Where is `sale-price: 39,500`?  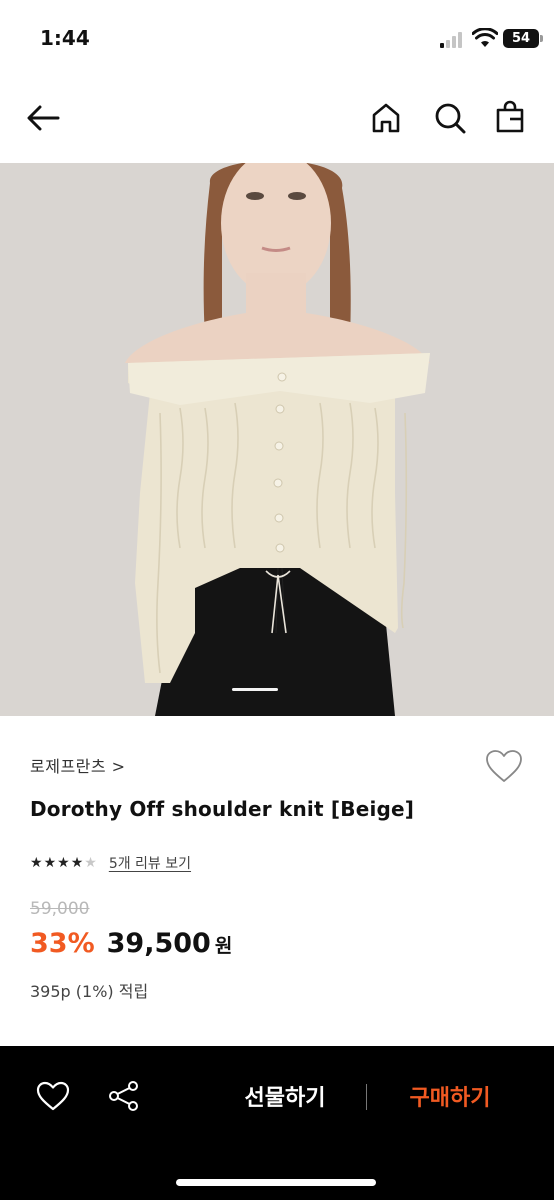
sale-price: 39,500 is located at coordinates (158, 943).